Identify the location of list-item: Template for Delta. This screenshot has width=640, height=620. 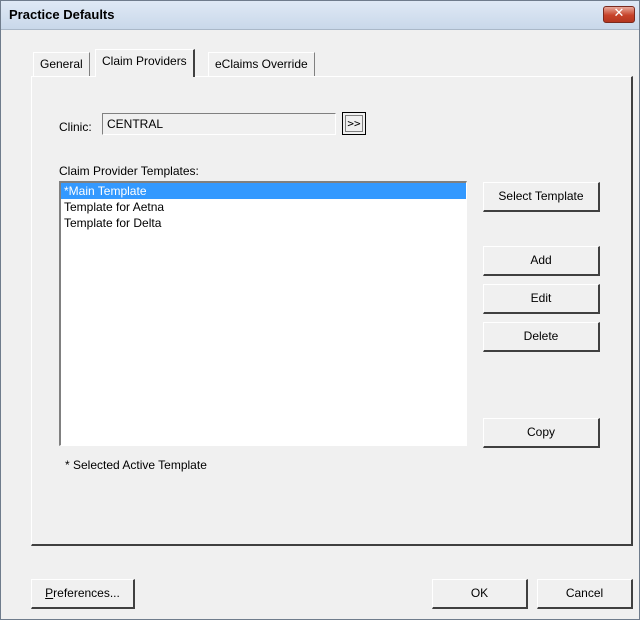
(263, 223).